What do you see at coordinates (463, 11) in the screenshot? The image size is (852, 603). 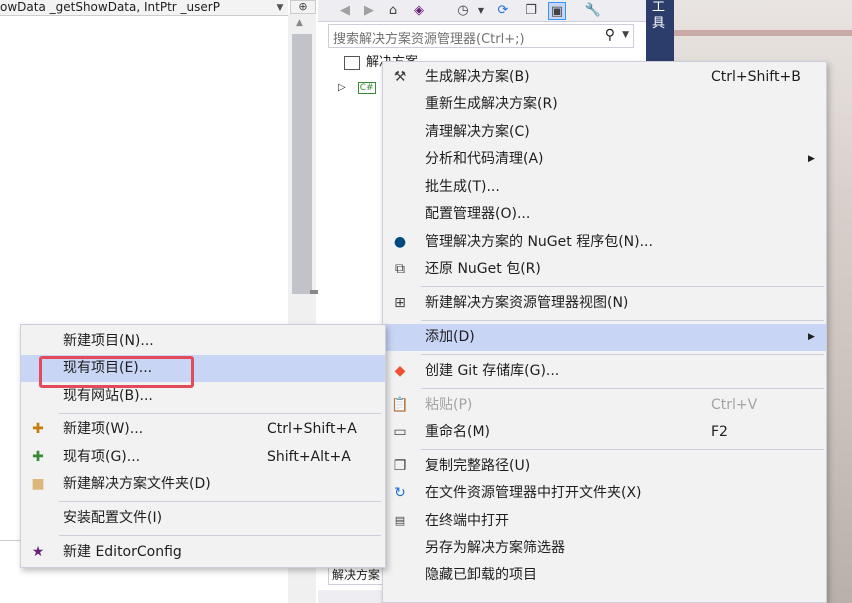 I see `history-icon: ◷` at bounding box center [463, 11].